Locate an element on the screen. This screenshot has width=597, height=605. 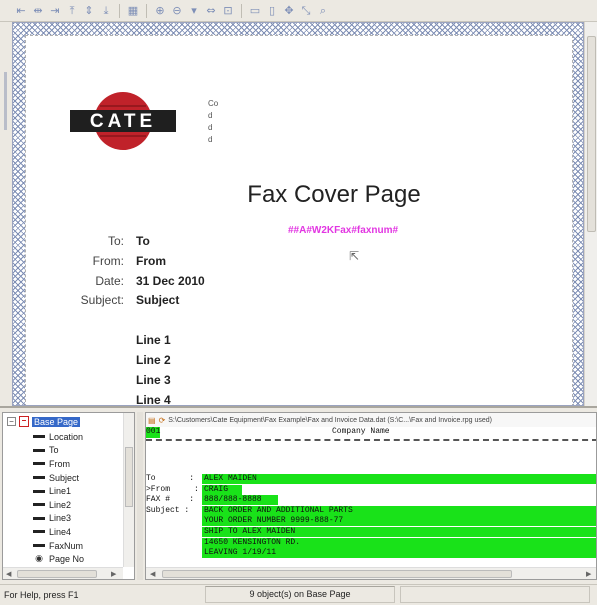
align-middle-icon: ⇕ is located at coordinates (89, 11).